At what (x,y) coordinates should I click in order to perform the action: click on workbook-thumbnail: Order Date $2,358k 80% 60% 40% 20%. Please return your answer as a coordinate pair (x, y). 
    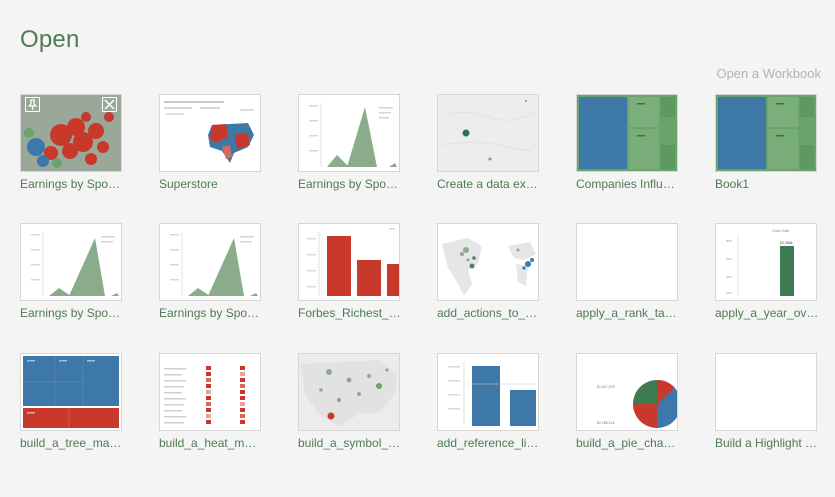
    Looking at the image, I should click on (766, 262).